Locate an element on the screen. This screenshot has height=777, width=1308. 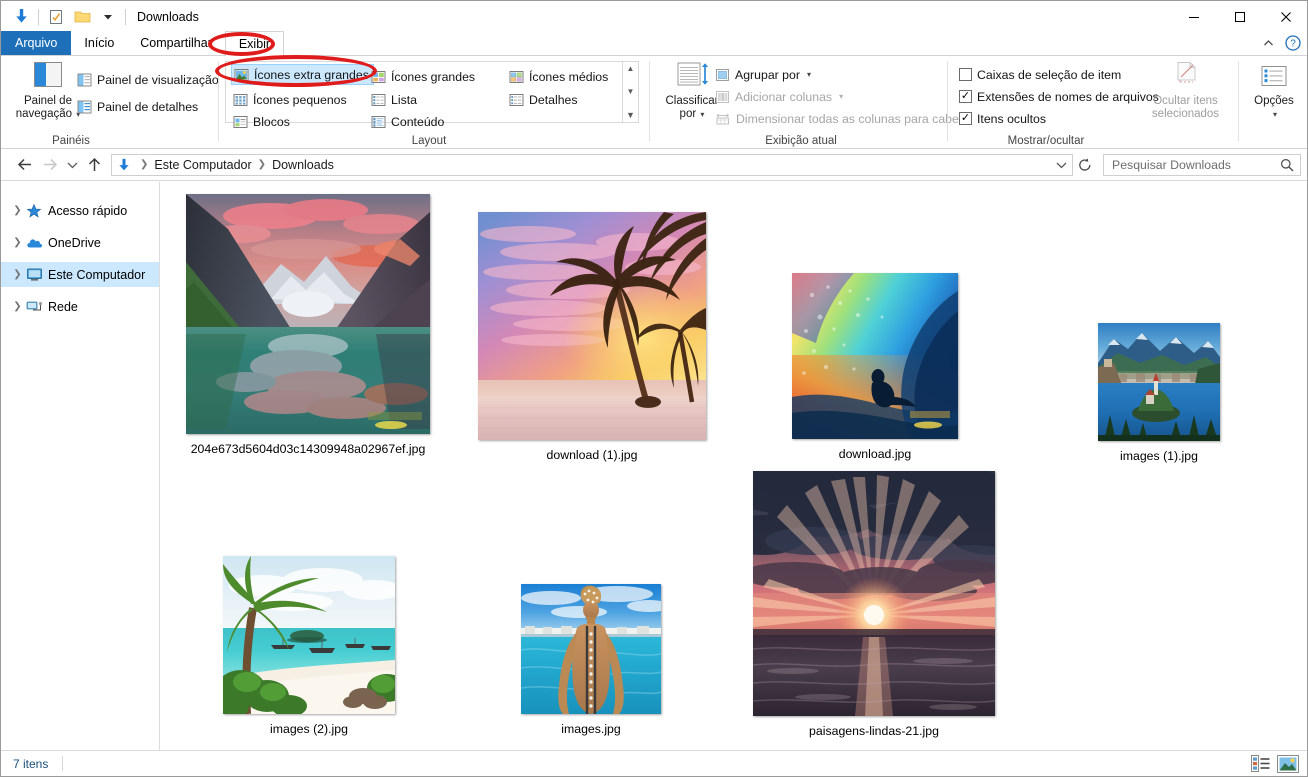
breadcrumb: ❯ Este Computador ❯ Downloads is located at coordinates (592, 164).